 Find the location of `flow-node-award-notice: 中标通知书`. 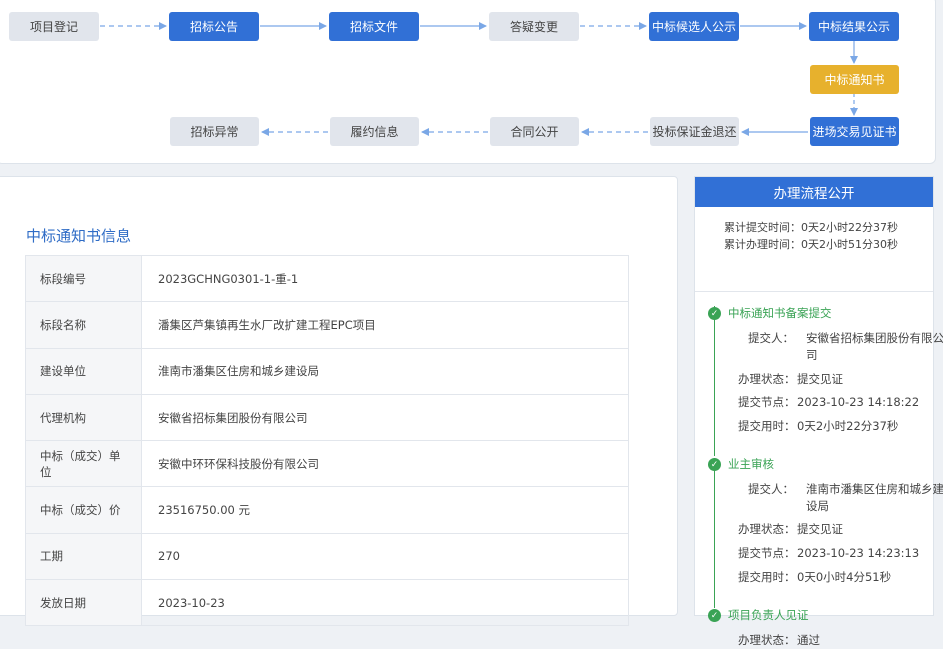

flow-node-award-notice: 中标通知书 is located at coordinates (854, 79).